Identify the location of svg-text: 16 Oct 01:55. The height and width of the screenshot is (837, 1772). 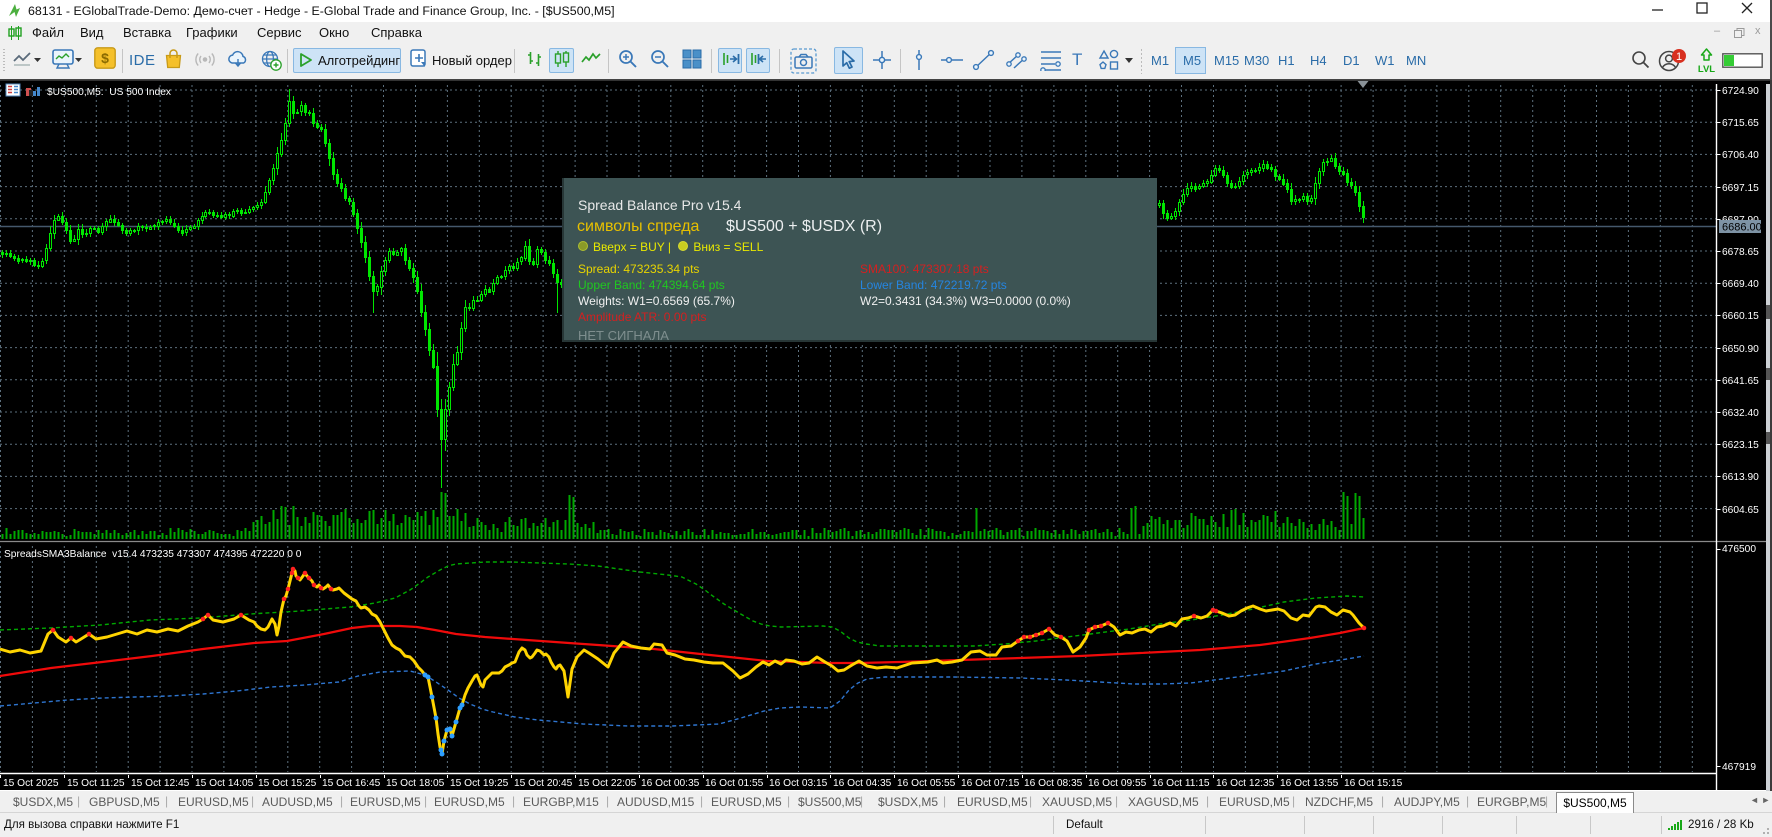
(734, 783).